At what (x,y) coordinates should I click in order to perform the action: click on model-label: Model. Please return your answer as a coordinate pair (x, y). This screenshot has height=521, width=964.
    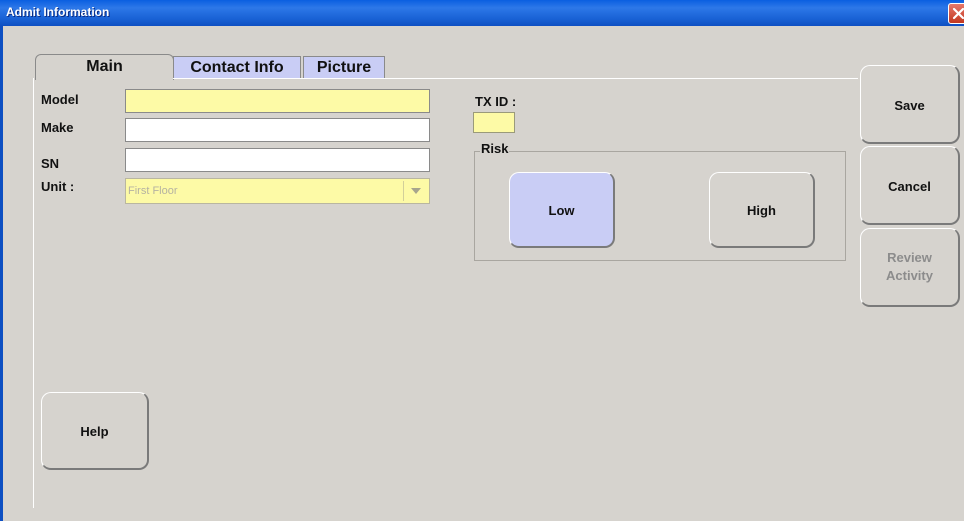
    Looking at the image, I should click on (60, 99).